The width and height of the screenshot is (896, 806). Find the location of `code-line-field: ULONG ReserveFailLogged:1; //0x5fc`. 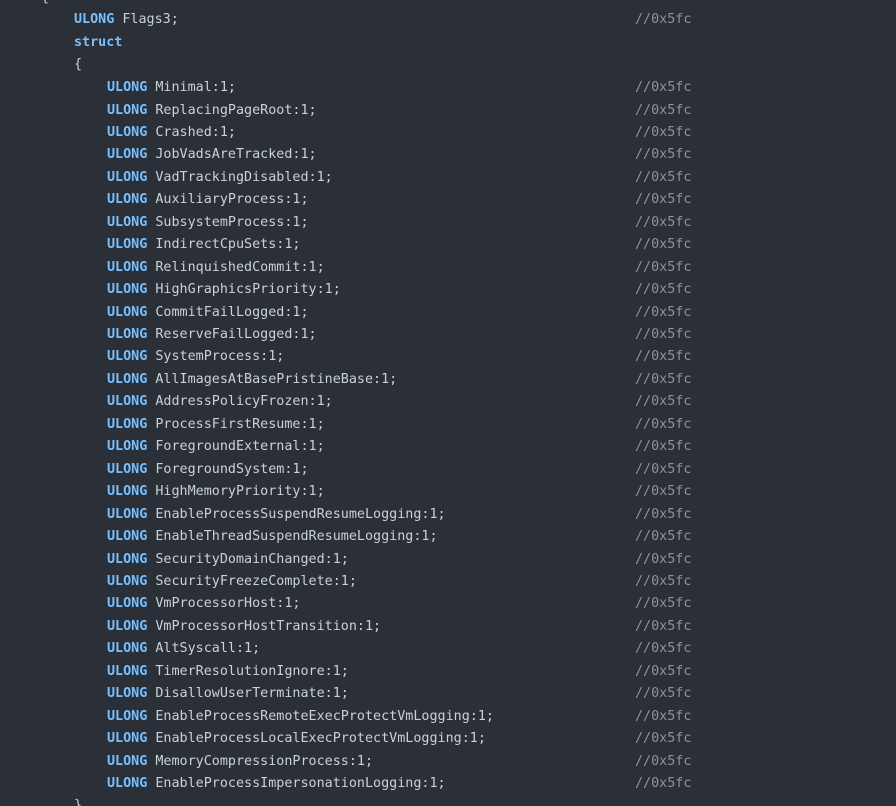

code-line-field: ULONG ReserveFailLogged:1; //0x5fc is located at coordinates (448, 335).